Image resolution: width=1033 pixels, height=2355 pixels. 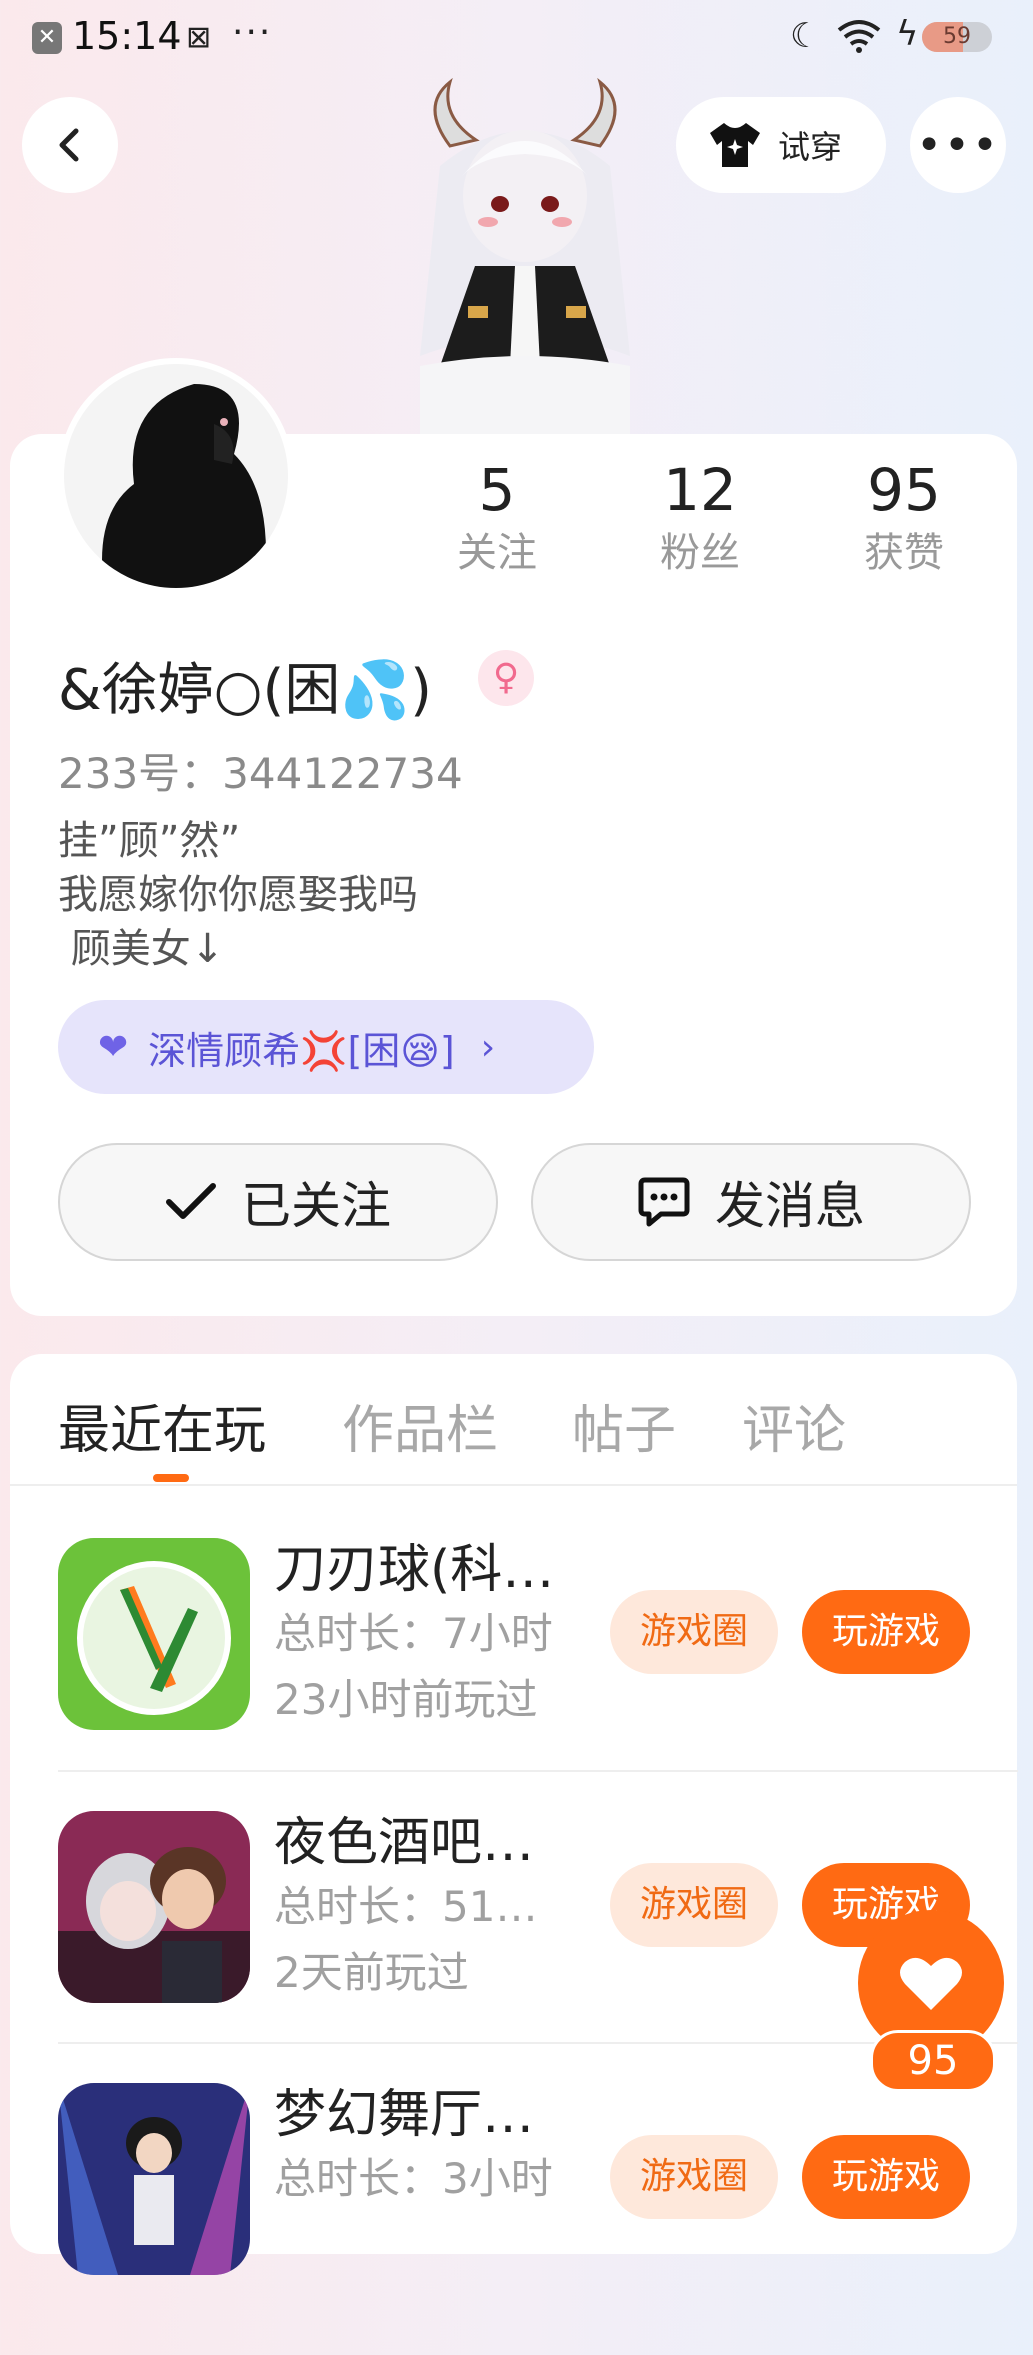 I want to click on more-options-button: •••, so click(x=958, y=145).